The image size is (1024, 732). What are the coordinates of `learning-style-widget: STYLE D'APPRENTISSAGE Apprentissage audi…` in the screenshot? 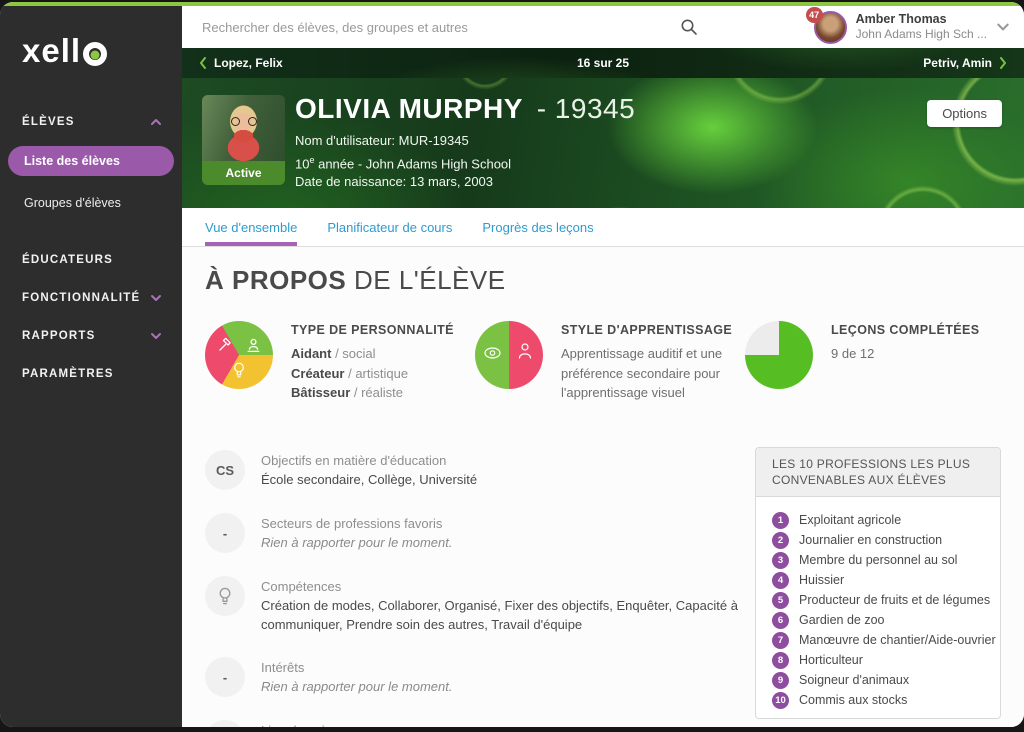 It's located at (610, 360).